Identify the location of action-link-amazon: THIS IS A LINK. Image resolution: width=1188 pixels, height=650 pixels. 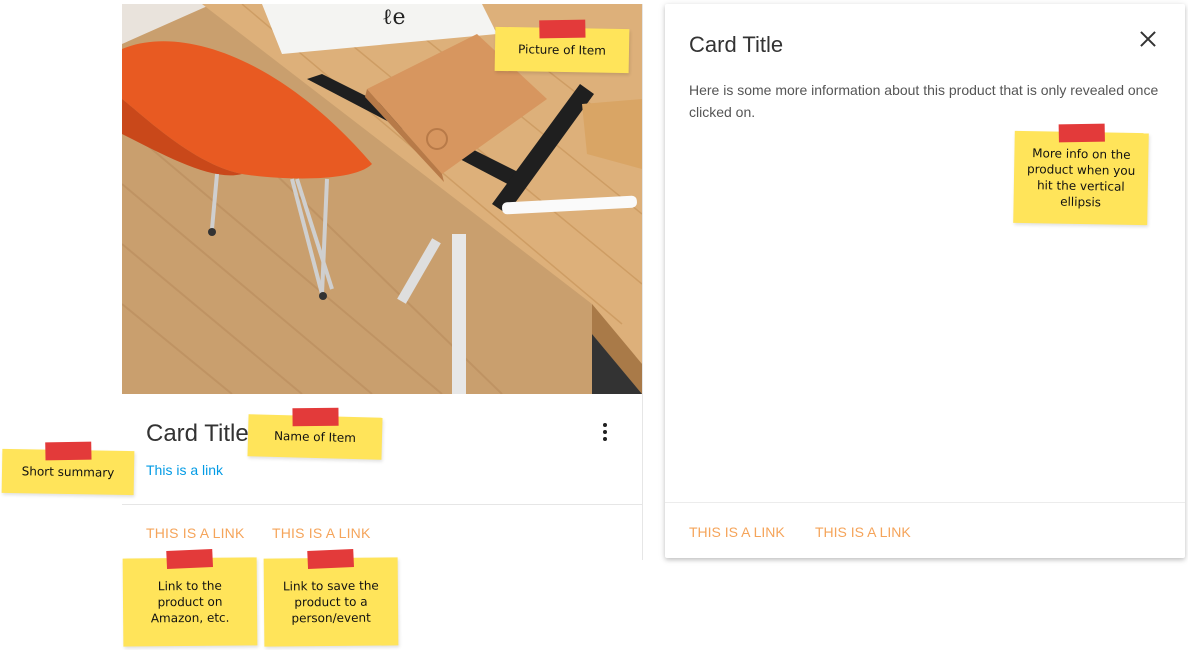
(195, 533).